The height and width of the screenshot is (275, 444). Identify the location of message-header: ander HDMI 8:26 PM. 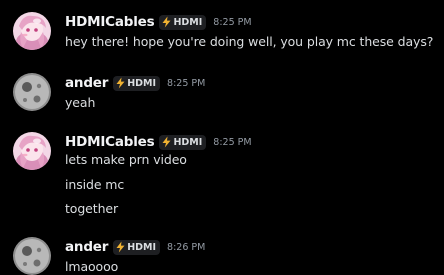
(135, 247).